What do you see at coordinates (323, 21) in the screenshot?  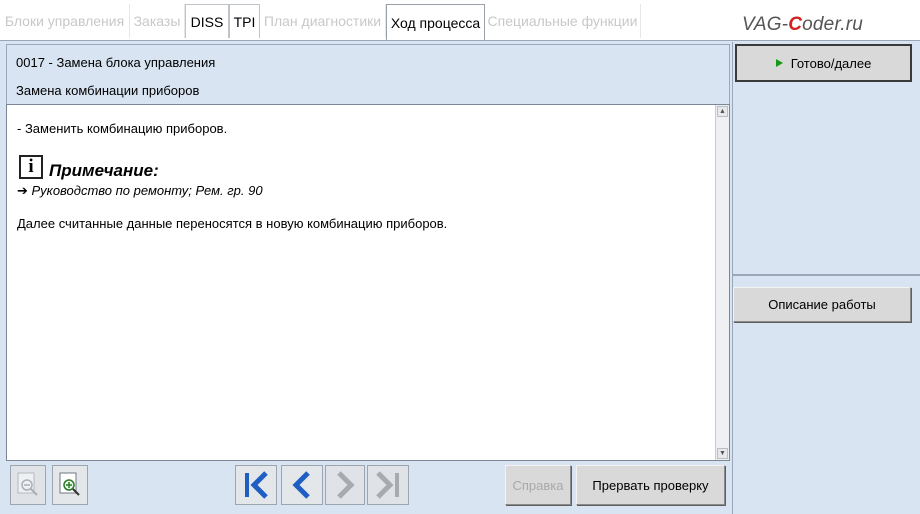 I see `tab-diagnostic-plan: План диагностики` at bounding box center [323, 21].